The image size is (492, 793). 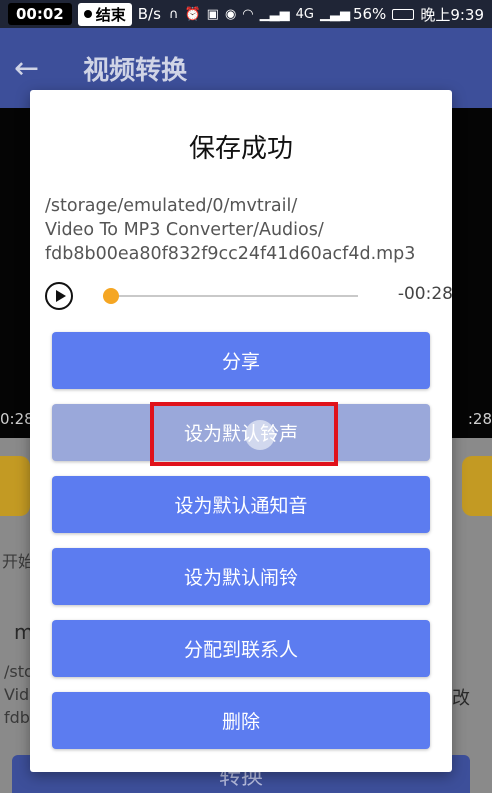 I want to click on bg-handle-left, so click(x=15, y=486).